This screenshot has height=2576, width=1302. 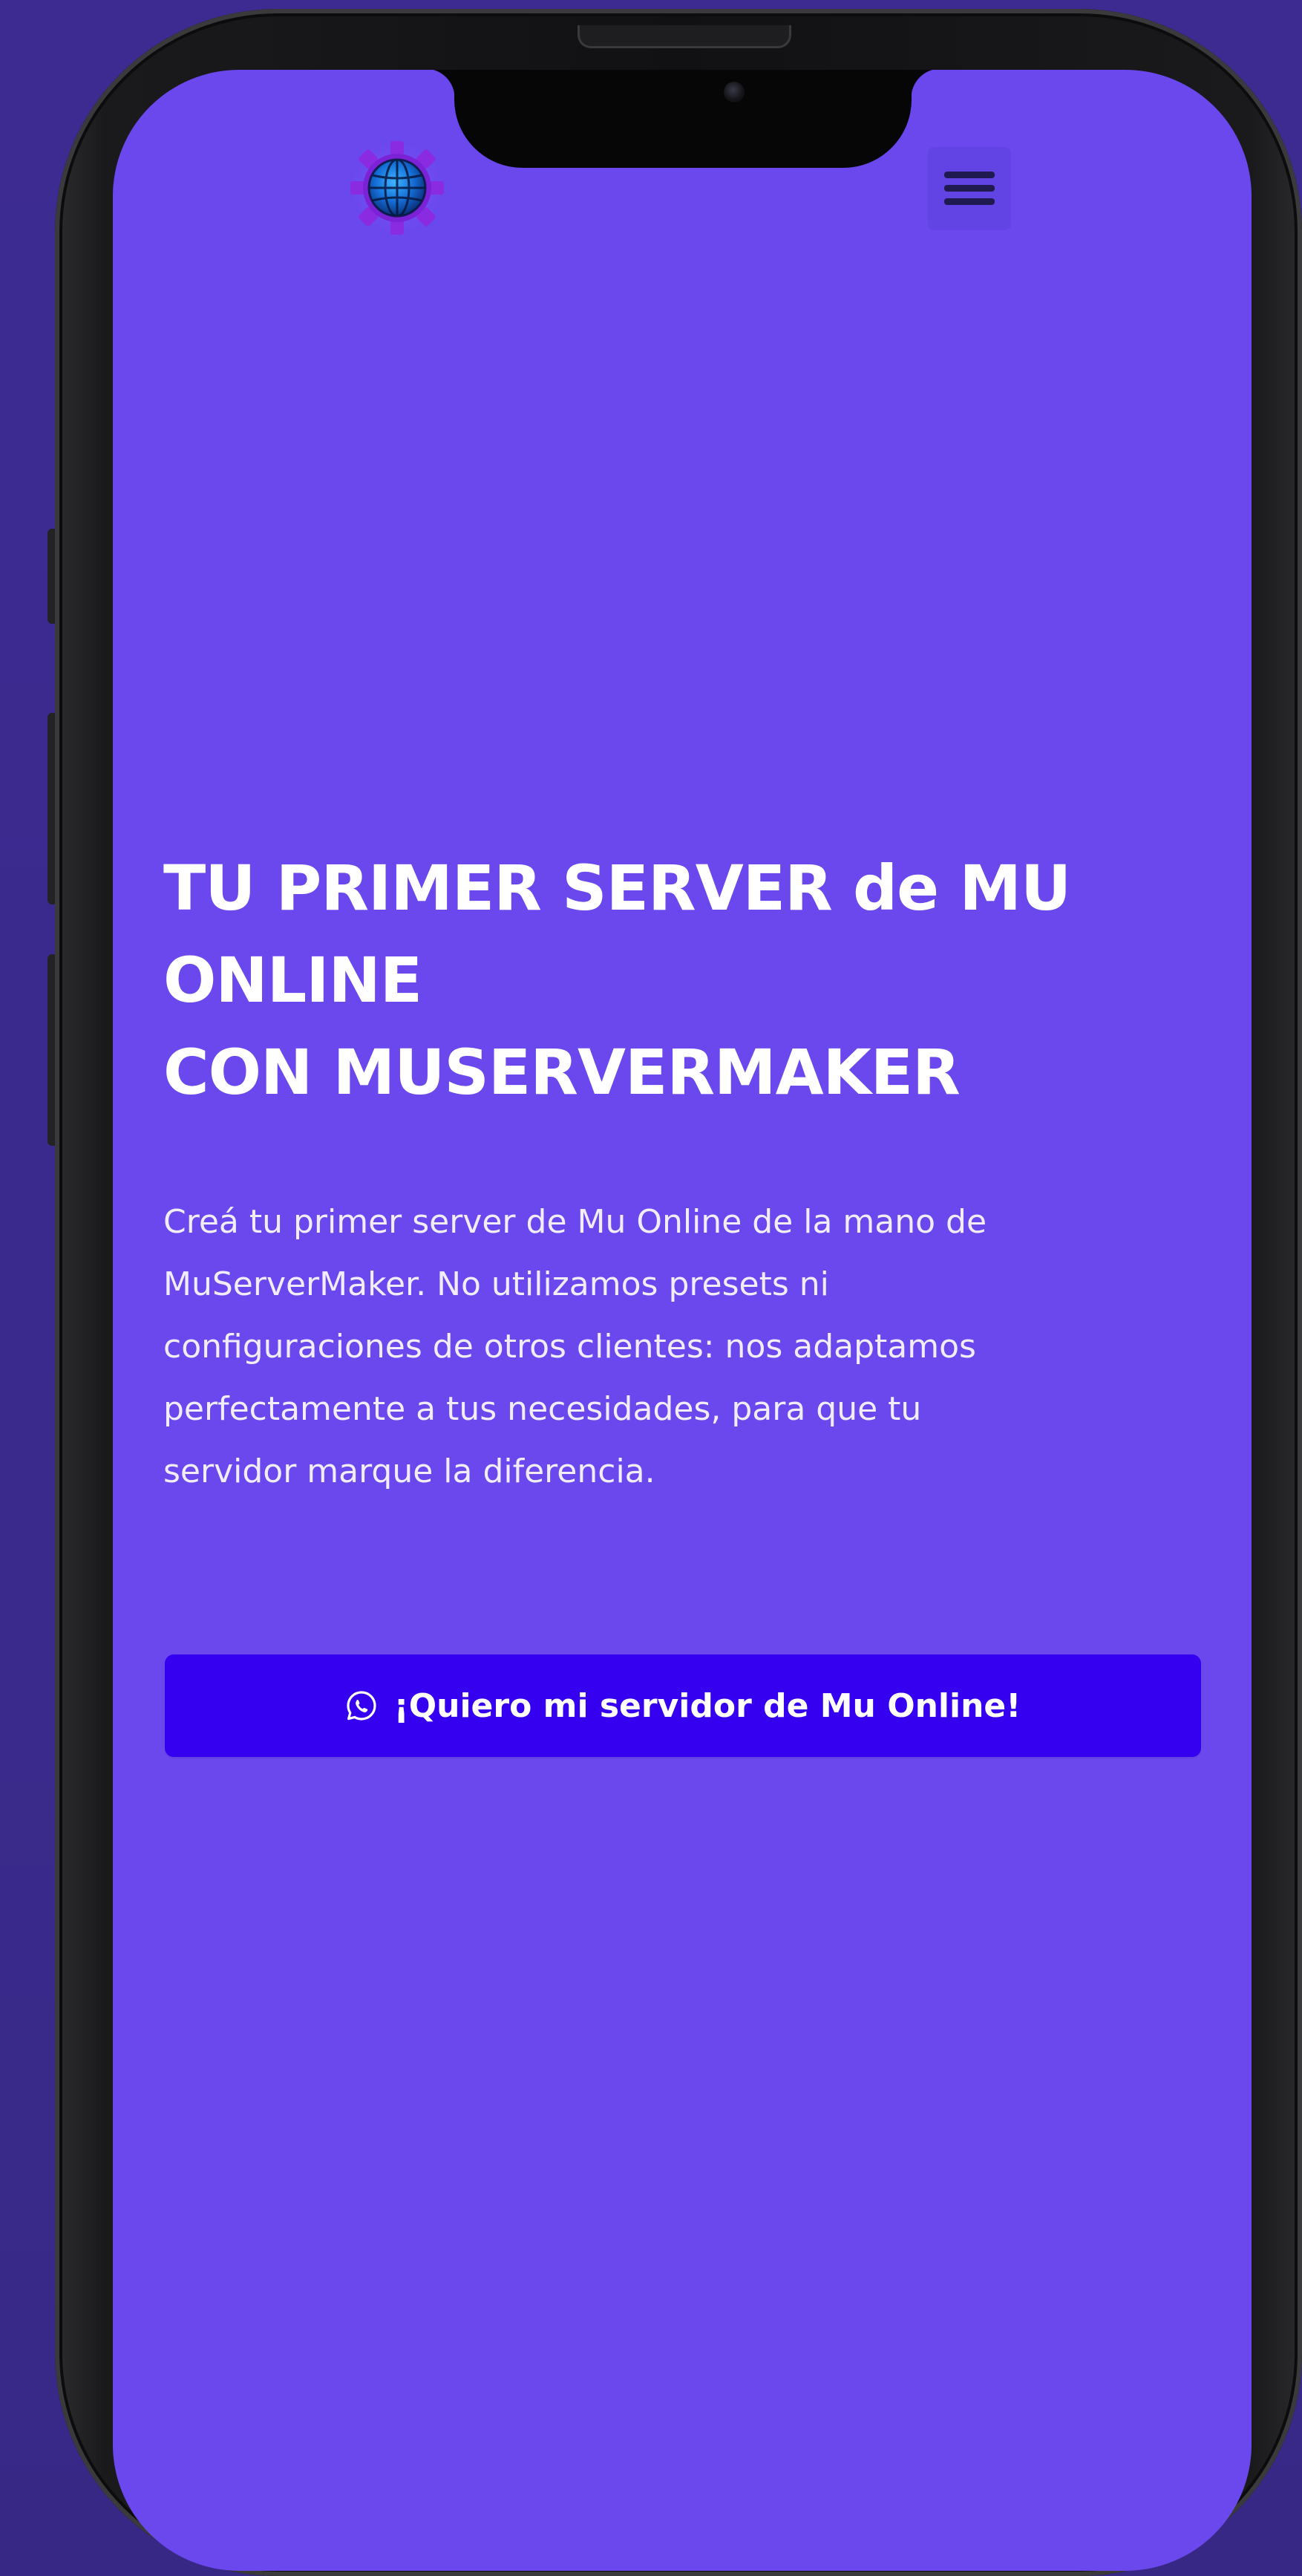 I want to click on phone-speaker-grille, so click(x=684, y=36).